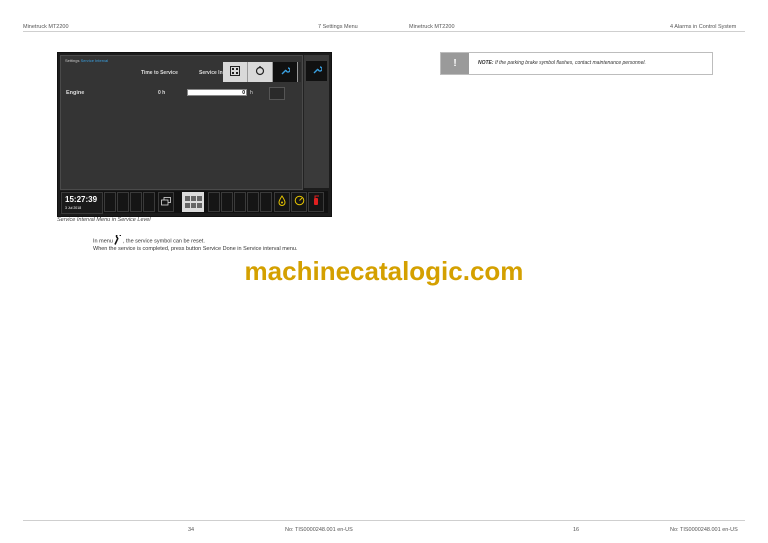  I want to click on screens-icon, so click(166, 202).